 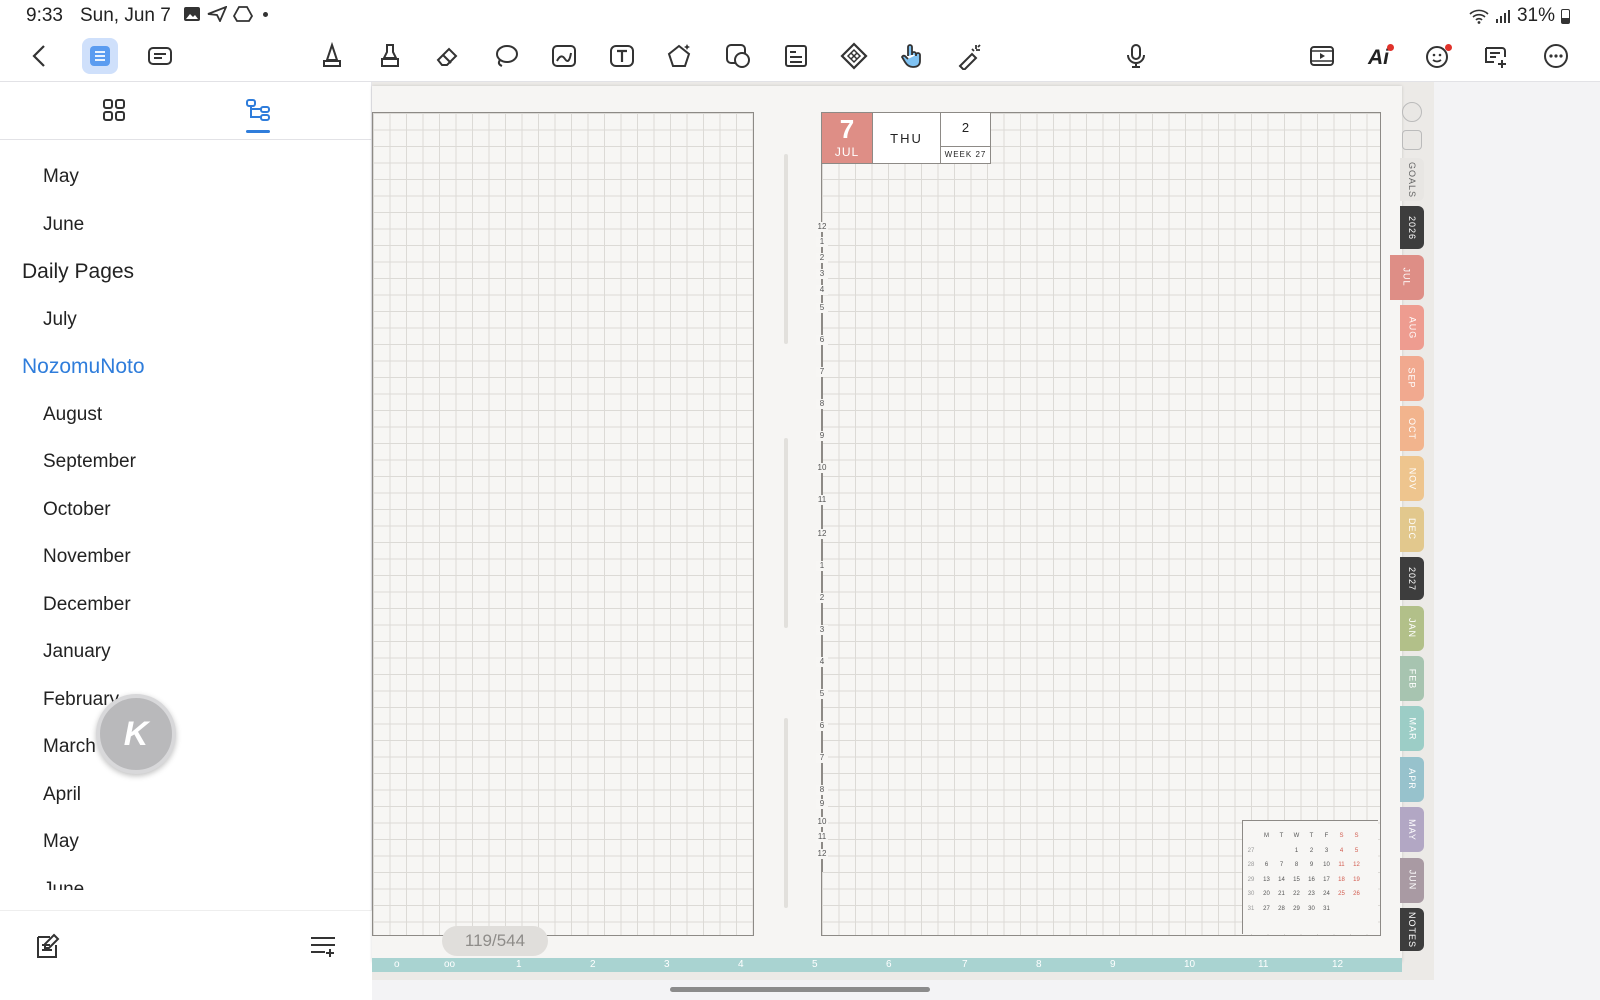 I want to click on month-tab-2027: 2027, so click(x=1412, y=579).